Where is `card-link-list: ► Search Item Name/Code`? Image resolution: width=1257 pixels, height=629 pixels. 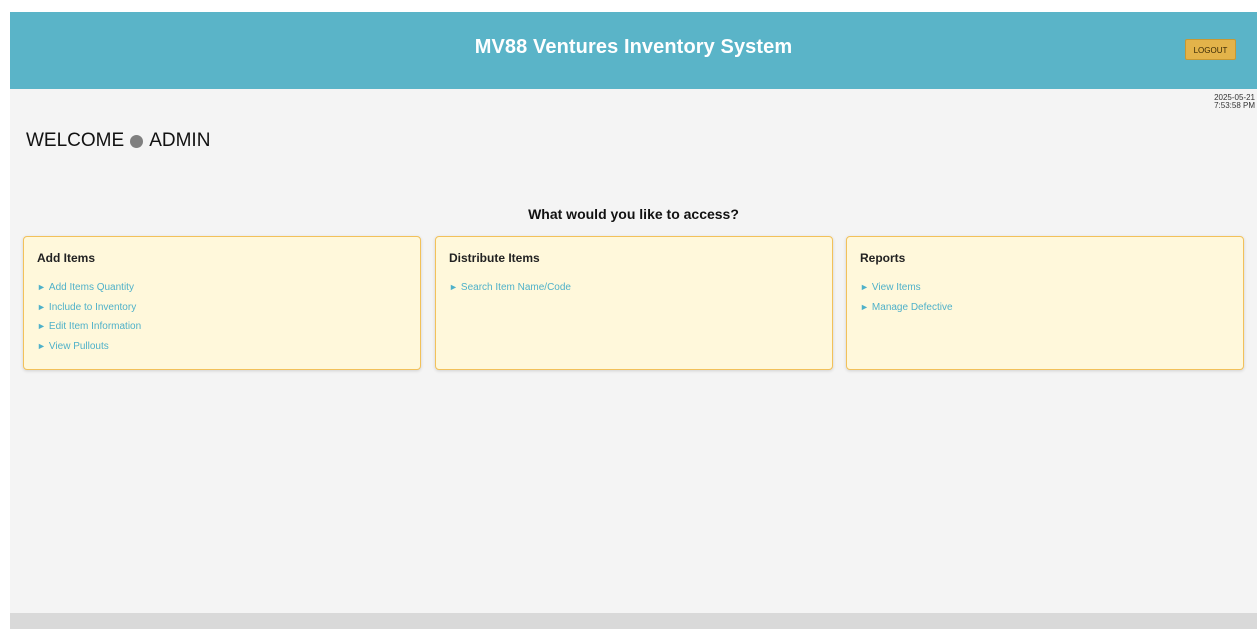 card-link-list: ► Search Item Name/Code is located at coordinates (510, 288).